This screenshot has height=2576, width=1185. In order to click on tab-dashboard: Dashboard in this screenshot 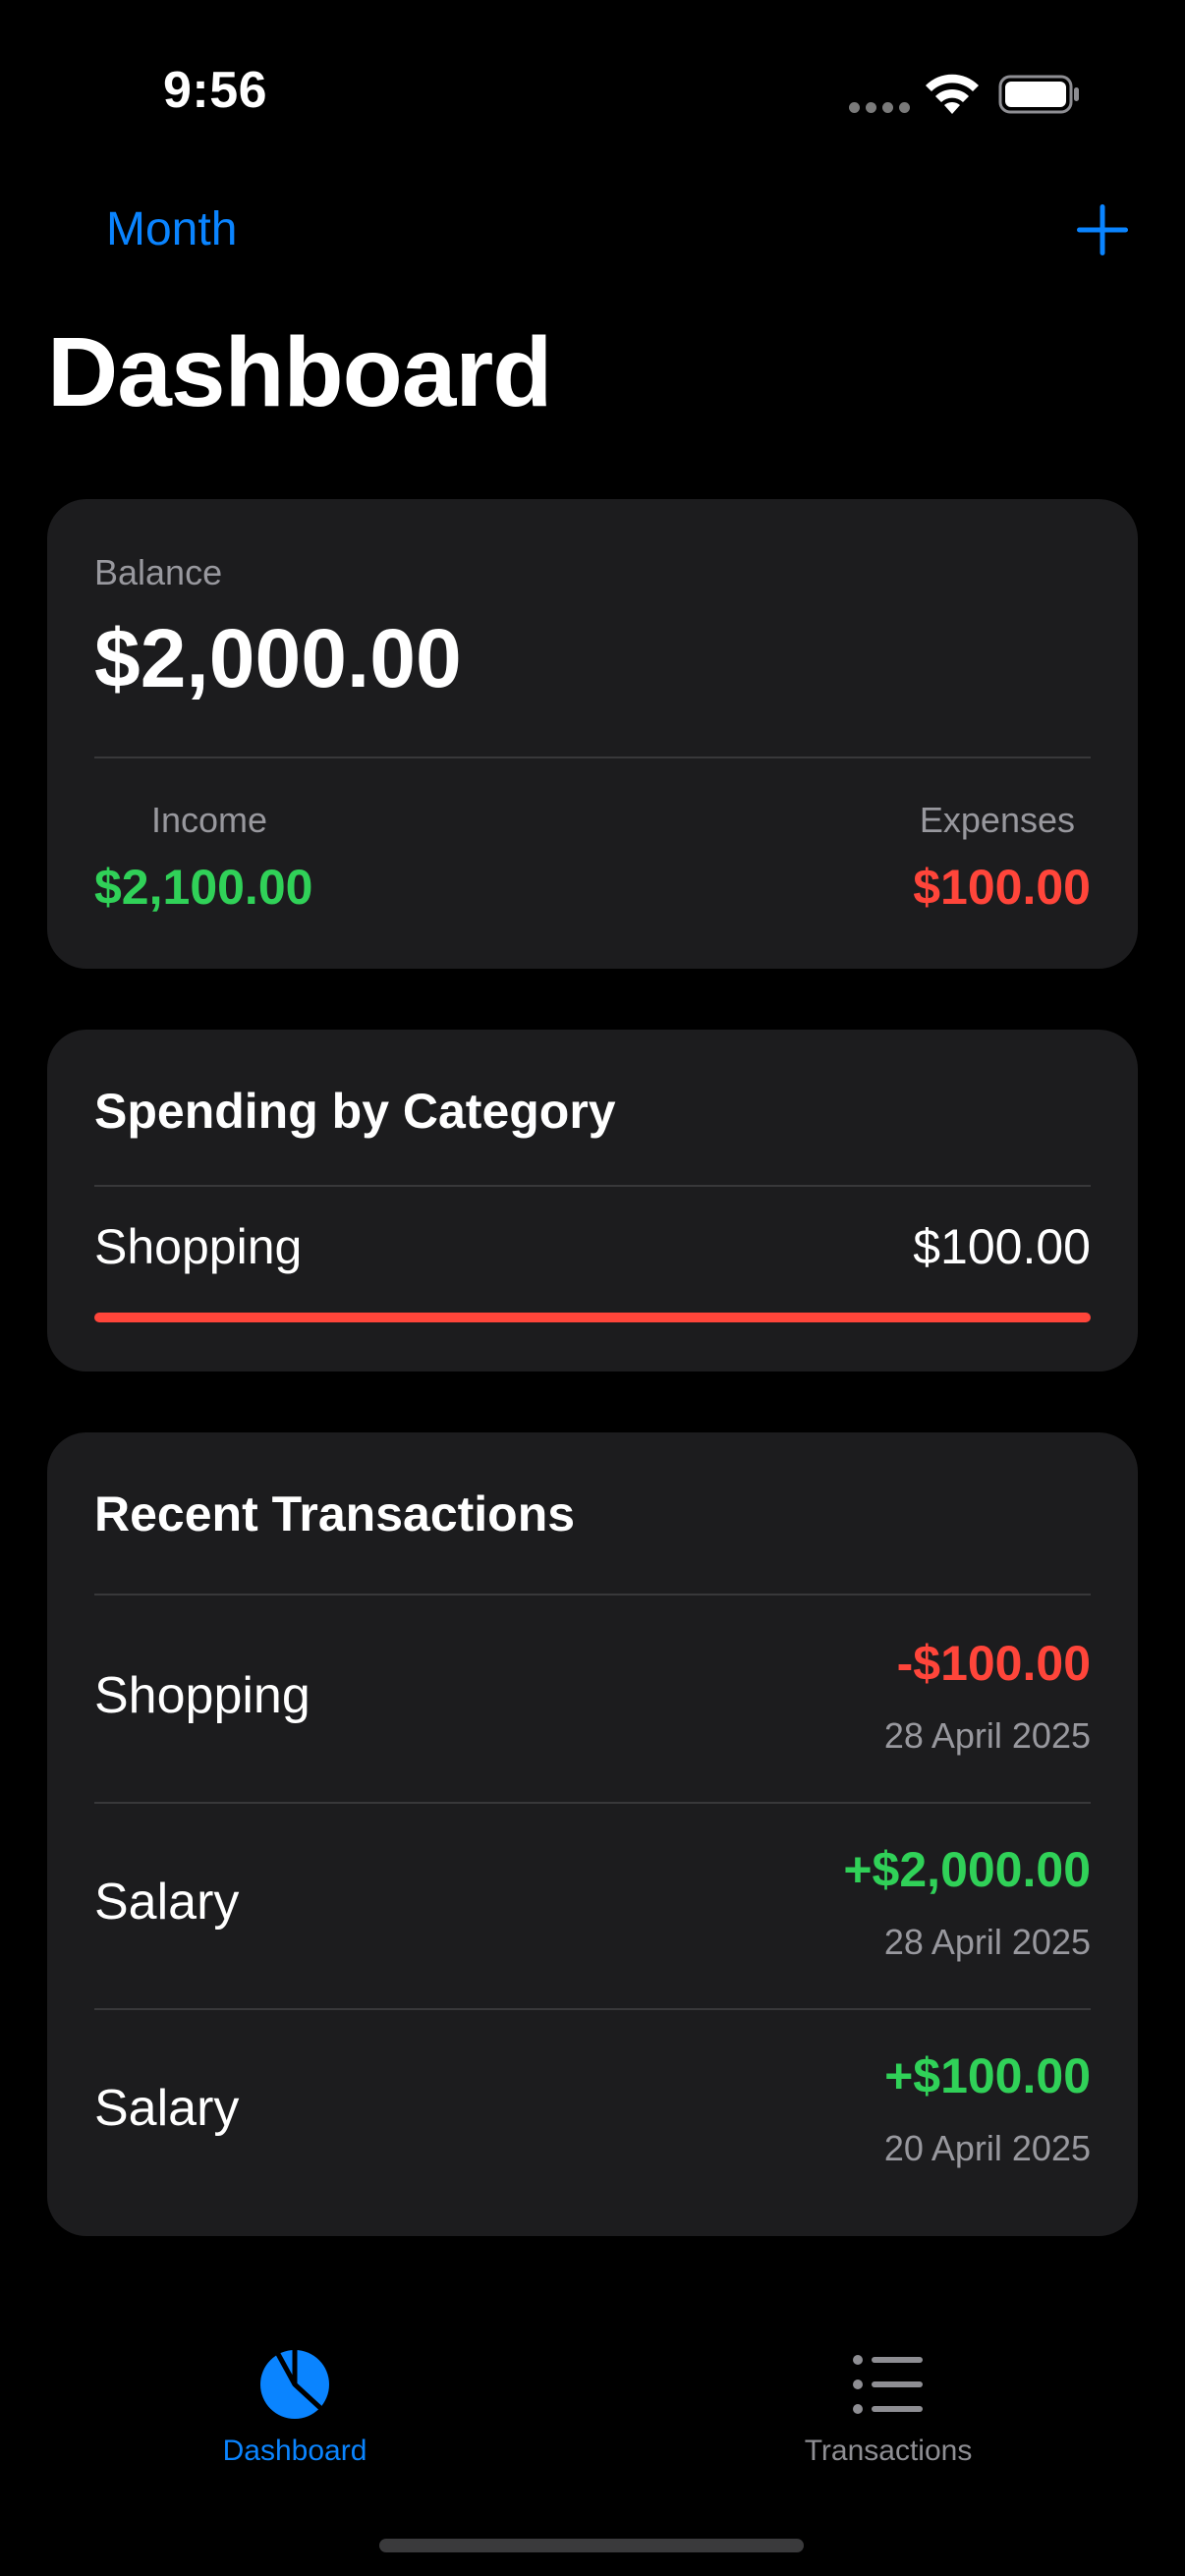, I will do `click(294, 2407)`.